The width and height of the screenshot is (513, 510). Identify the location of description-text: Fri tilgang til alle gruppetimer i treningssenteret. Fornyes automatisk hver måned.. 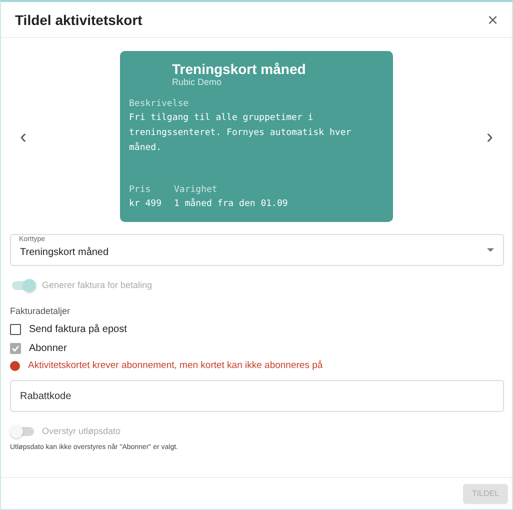
(240, 133).